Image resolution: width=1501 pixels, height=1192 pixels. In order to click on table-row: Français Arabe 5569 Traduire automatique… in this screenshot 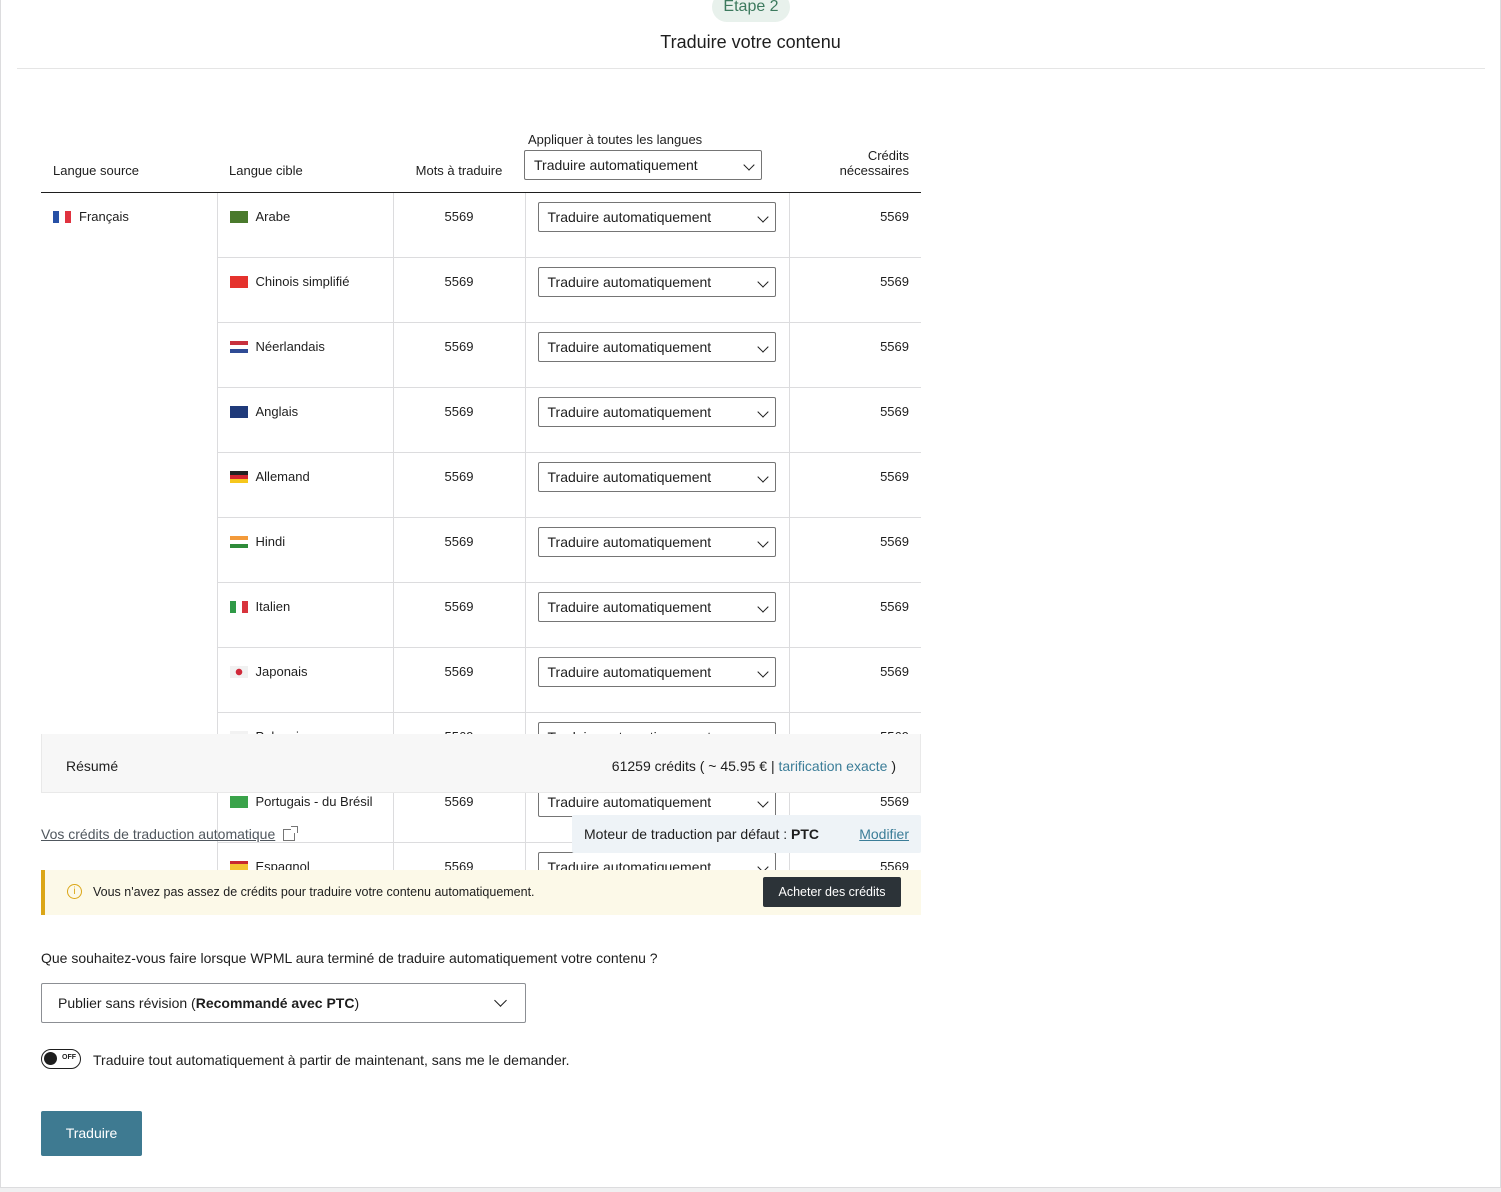, I will do `click(481, 225)`.